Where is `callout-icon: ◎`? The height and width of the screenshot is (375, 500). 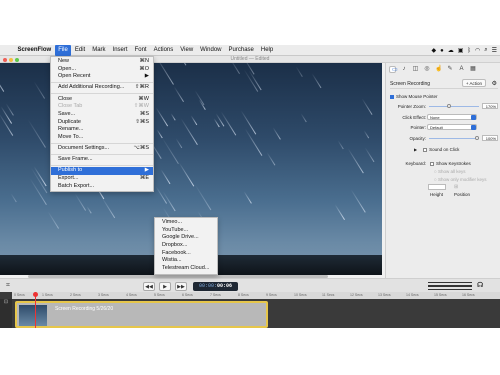 callout-icon: ◎ is located at coordinates (427, 69).